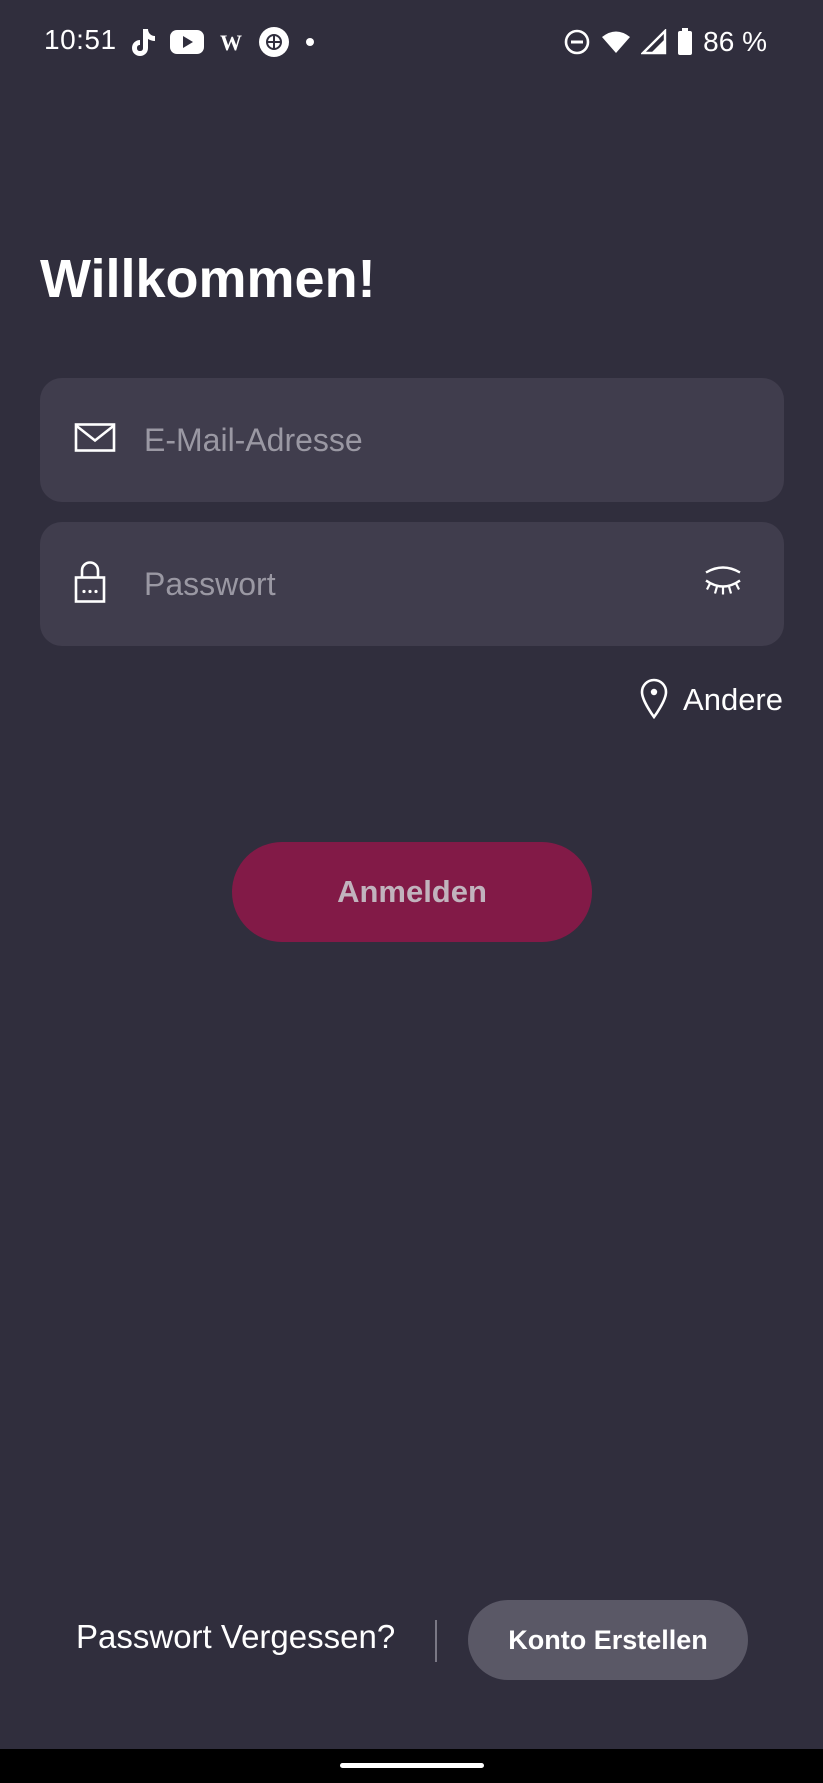  What do you see at coordinates (142, 42) in the screenshot?
I see `tiktok-icon` at bounding box center [142, 42].